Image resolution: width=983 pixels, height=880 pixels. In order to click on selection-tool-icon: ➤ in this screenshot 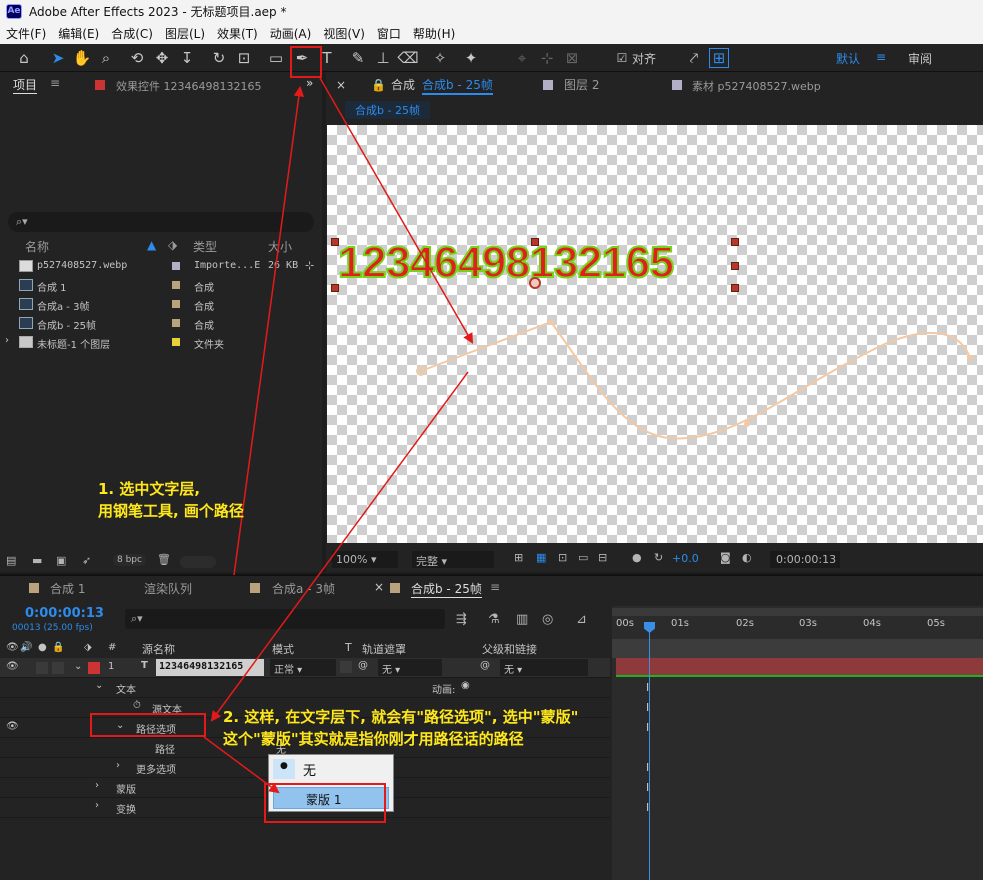, I will do `click(58, 58)`.